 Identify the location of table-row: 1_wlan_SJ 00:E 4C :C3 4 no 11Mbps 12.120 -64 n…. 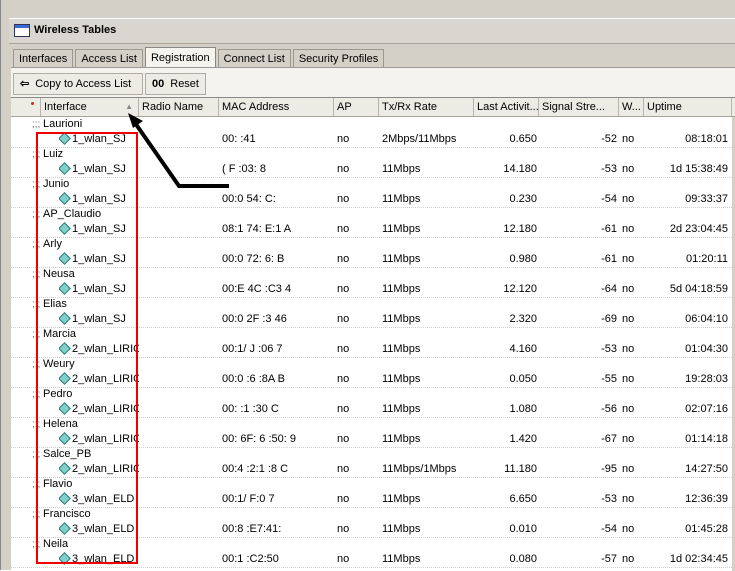
(373, 290).